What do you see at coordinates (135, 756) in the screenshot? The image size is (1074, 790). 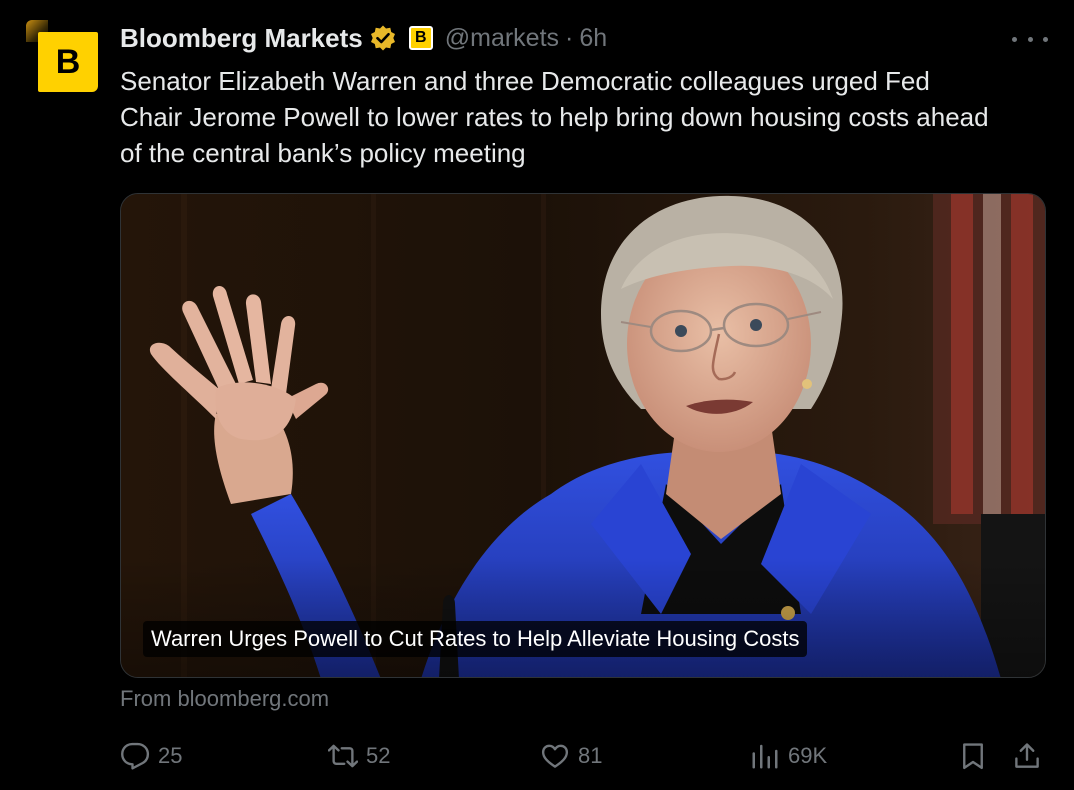 I see `reply-icon` at bounding box center [135, 756].